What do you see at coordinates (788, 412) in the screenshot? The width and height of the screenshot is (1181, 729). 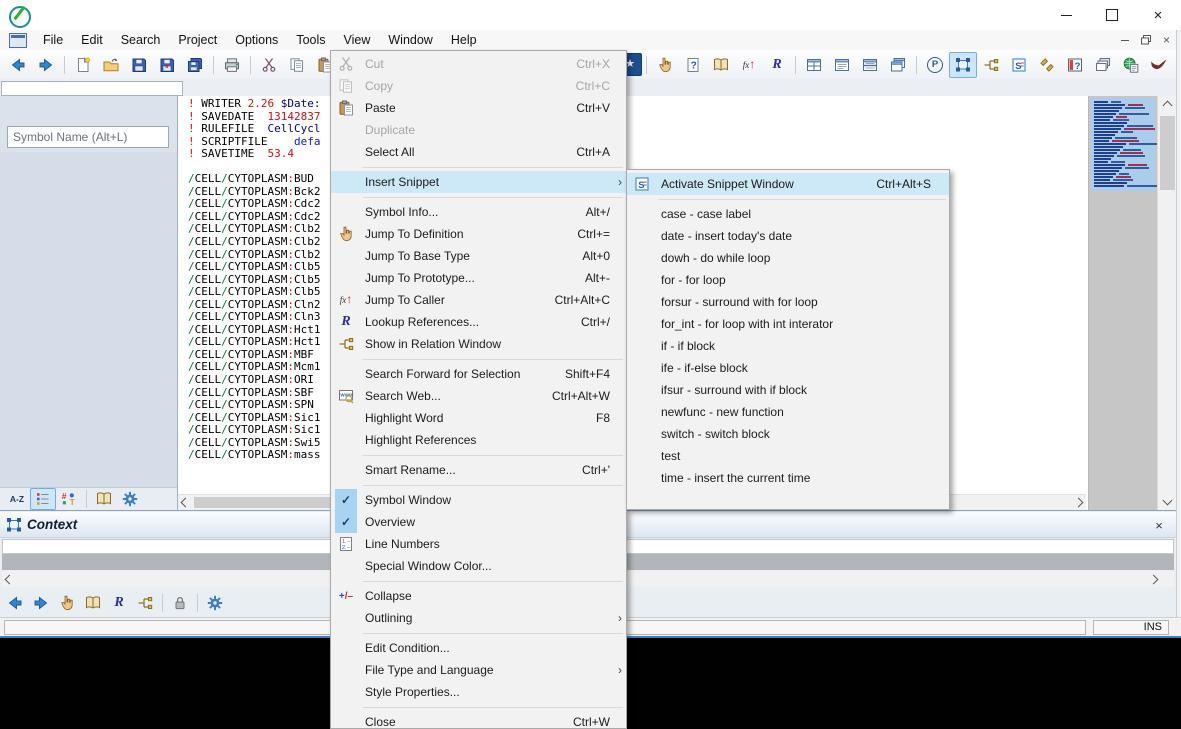 I see `snippet-menu-item-newfunc-new-function: newfunc - new function` at bounding box center [788, 412].